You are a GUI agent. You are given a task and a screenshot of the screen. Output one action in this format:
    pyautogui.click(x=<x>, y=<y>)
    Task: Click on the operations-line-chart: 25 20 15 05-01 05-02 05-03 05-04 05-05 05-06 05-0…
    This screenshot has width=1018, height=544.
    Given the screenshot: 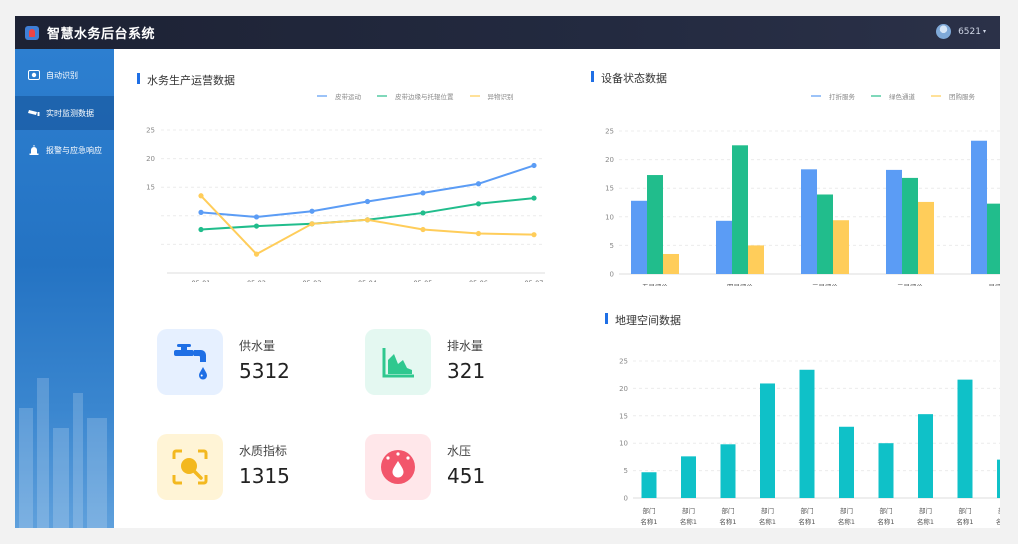 What is the action you would take?
    pyautogui.click(x=345, y=204)
    